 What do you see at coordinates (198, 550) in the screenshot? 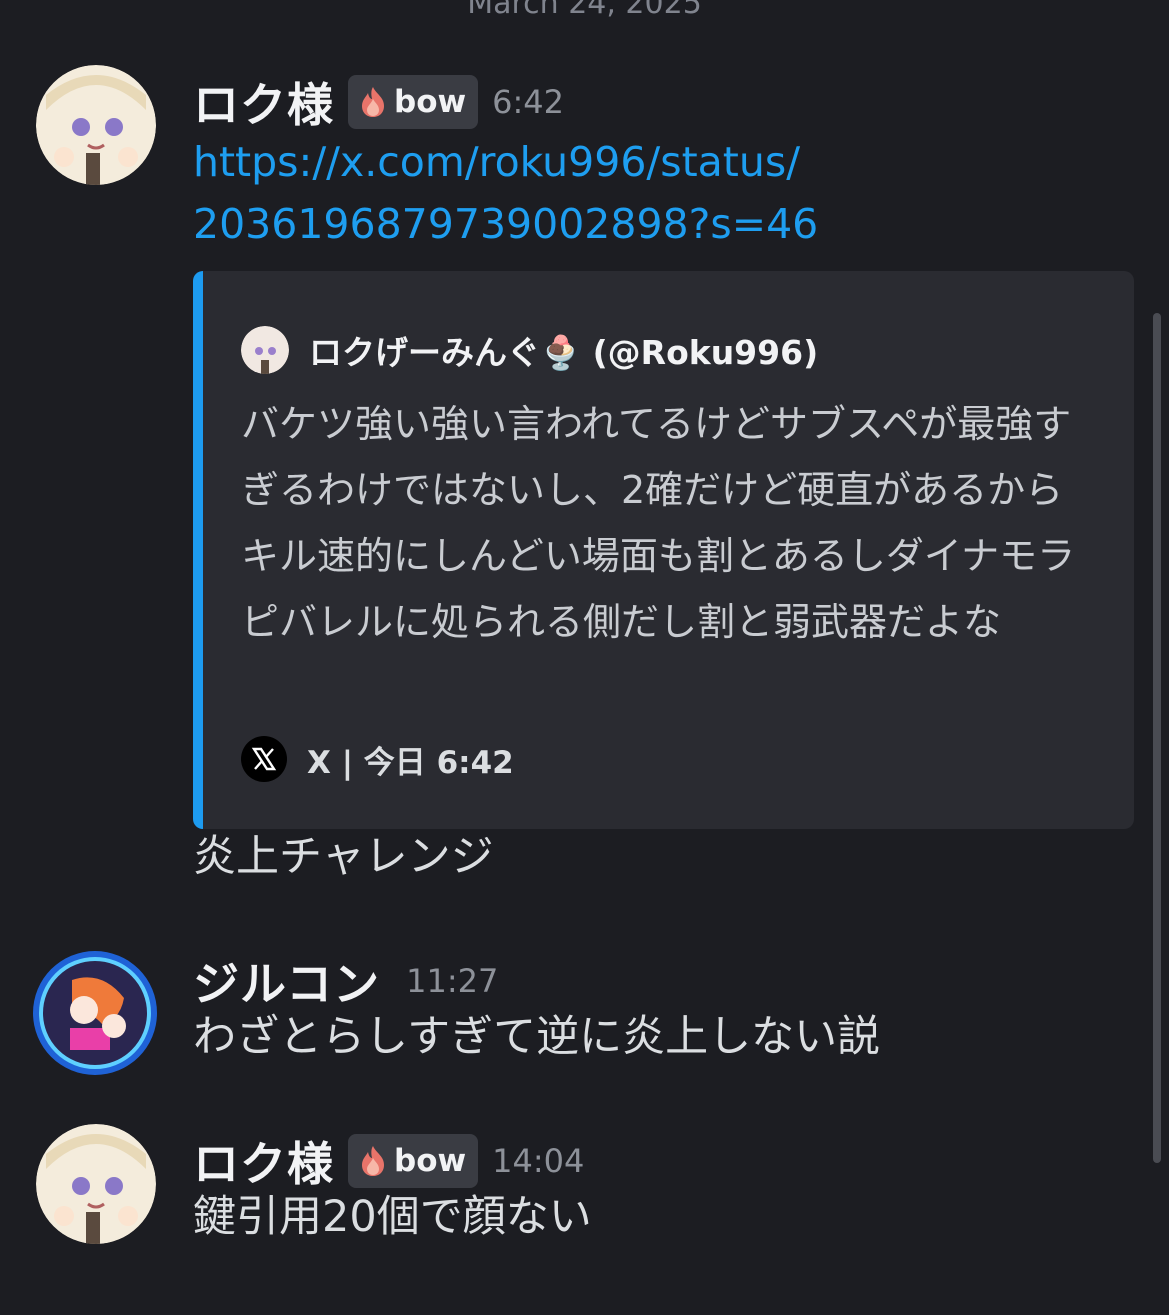
I see `embed-accent-bar` at bounding box center [198, 550].